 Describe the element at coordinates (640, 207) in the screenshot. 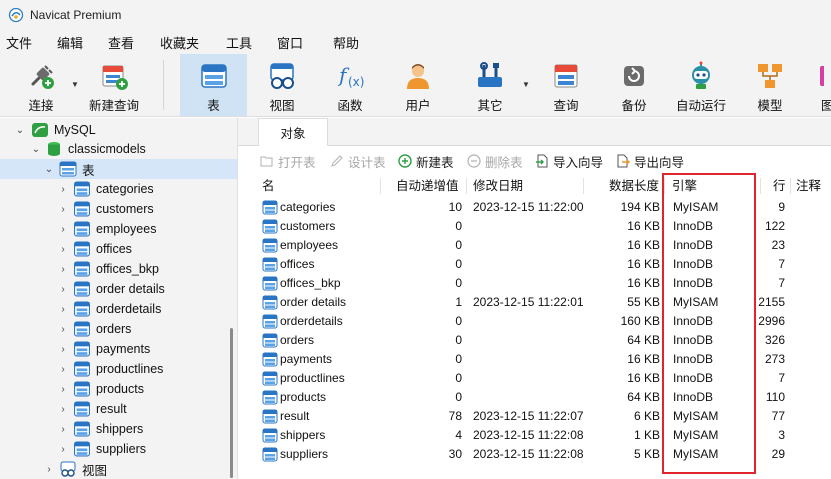

I see `cell-data-length: 194 KB` at that location.